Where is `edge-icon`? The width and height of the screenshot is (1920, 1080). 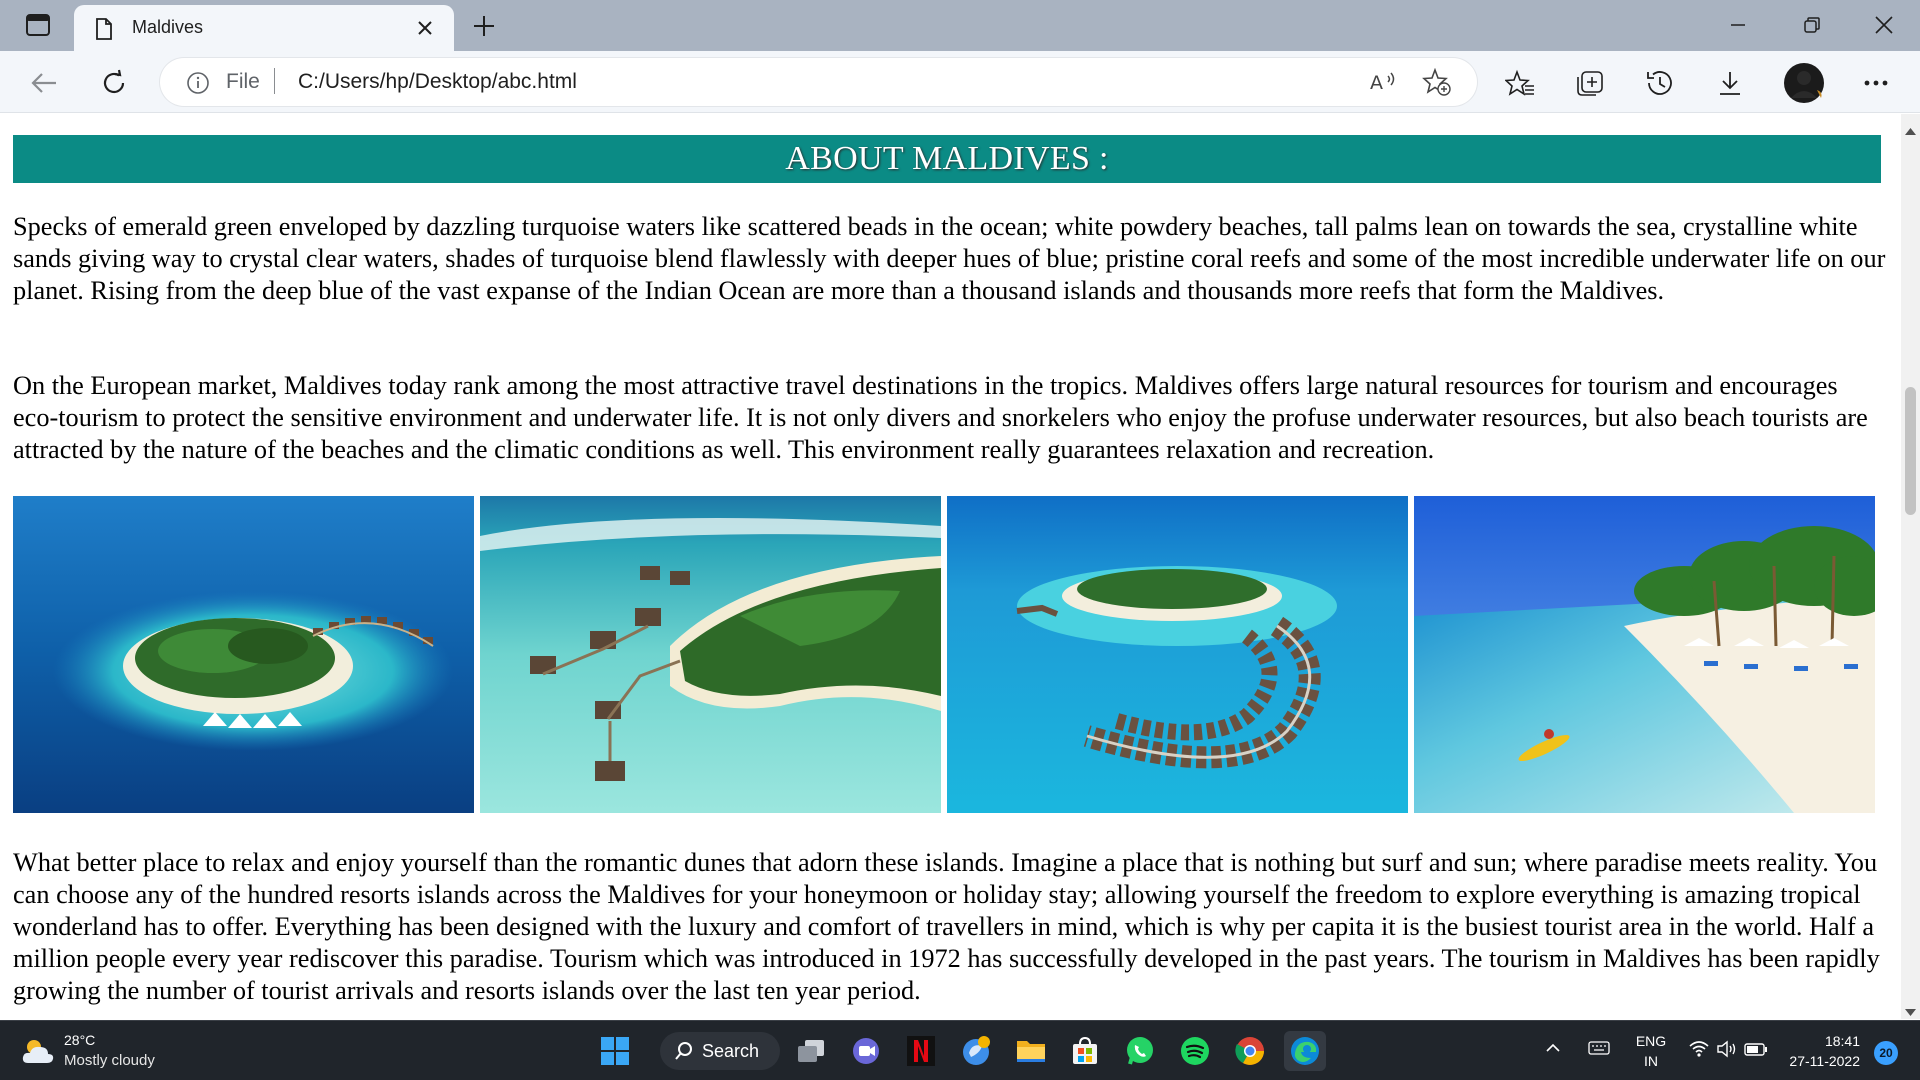 edge-icon is located at coordinates (1305, 1051).